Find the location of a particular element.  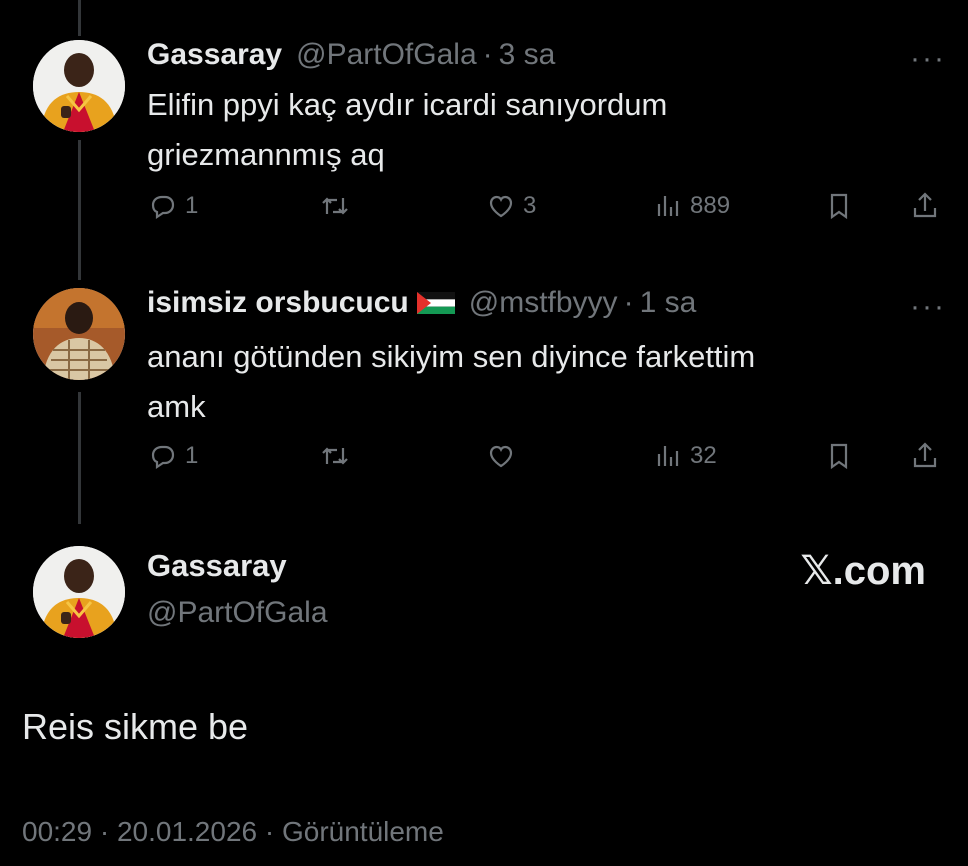

views-button: 32 is located at coordinates (684, 456).